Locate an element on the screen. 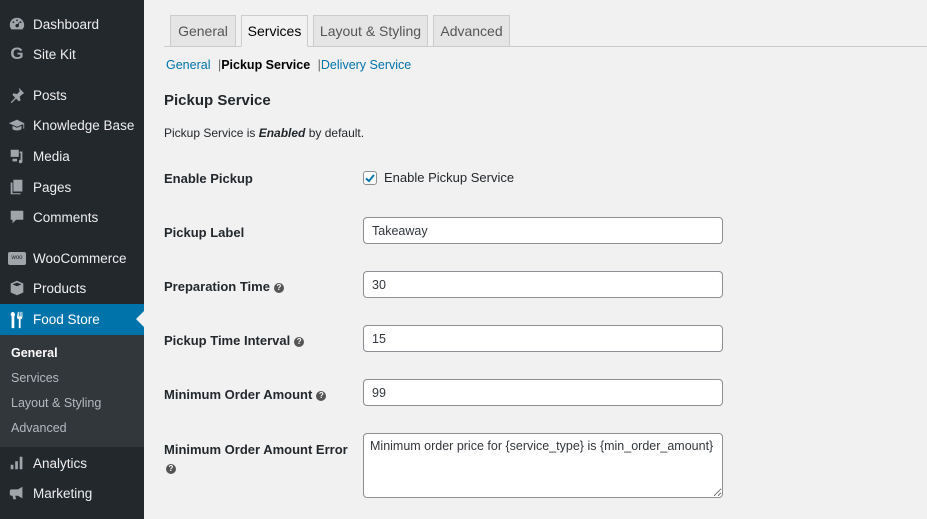  graduation-cap-icon is located at coordinates (17, 125).